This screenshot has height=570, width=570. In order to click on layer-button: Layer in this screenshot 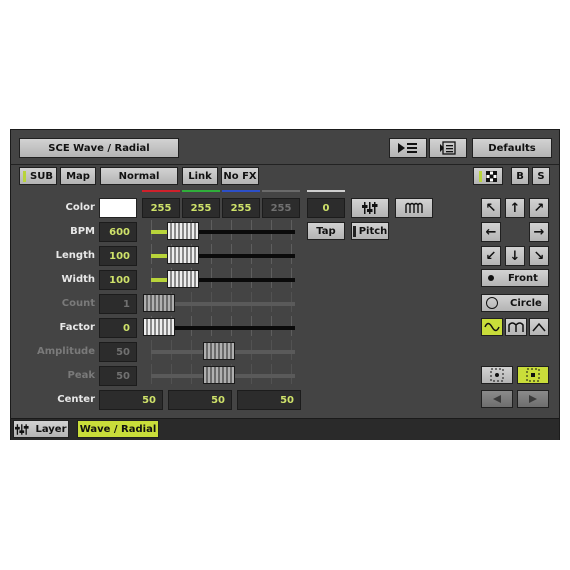, I will do `click(41, 429)`.